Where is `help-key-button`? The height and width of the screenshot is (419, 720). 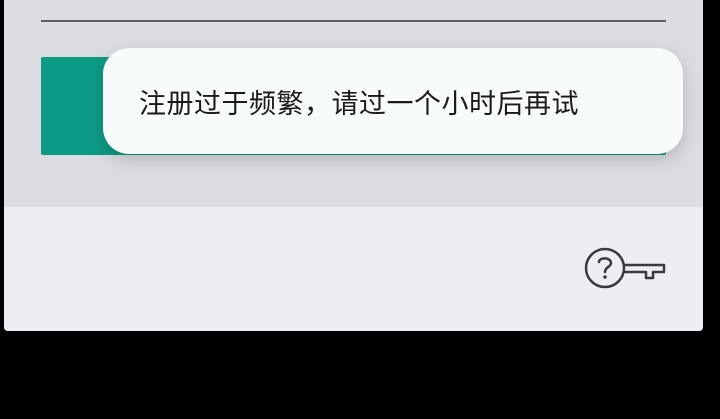 help-key-button is located at coordinates (624, 268).